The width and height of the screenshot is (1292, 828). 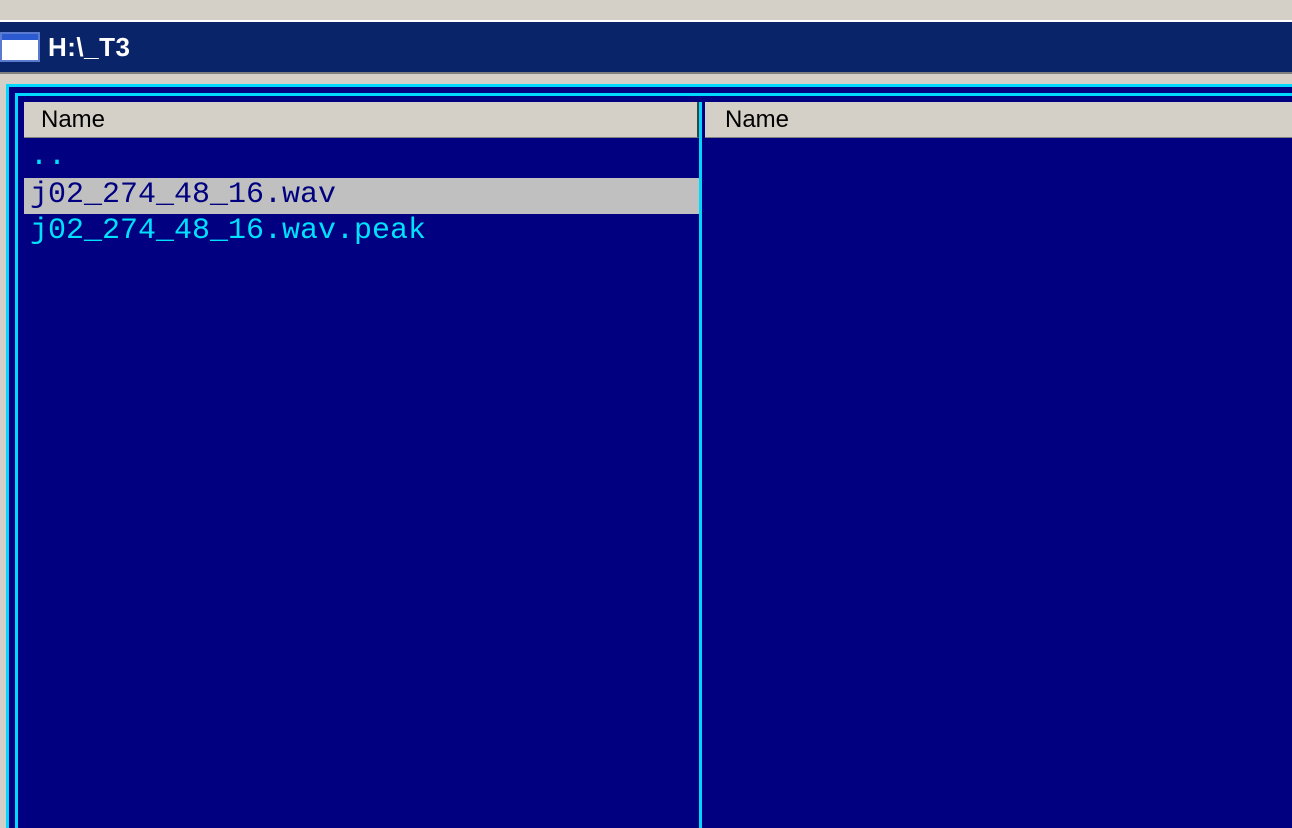 What do you see at coordinates (361, 196) in the screenshot?
I see `file-item-wav: j02_274_48_16.wav` at bounding box center [361, 196].